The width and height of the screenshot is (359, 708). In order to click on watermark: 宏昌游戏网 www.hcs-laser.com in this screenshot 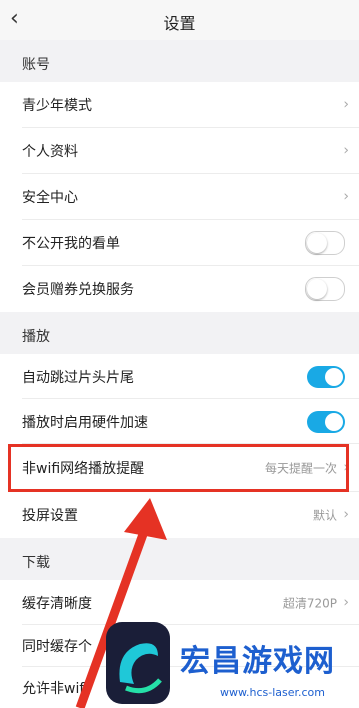, I will do `click(225, 665)`.